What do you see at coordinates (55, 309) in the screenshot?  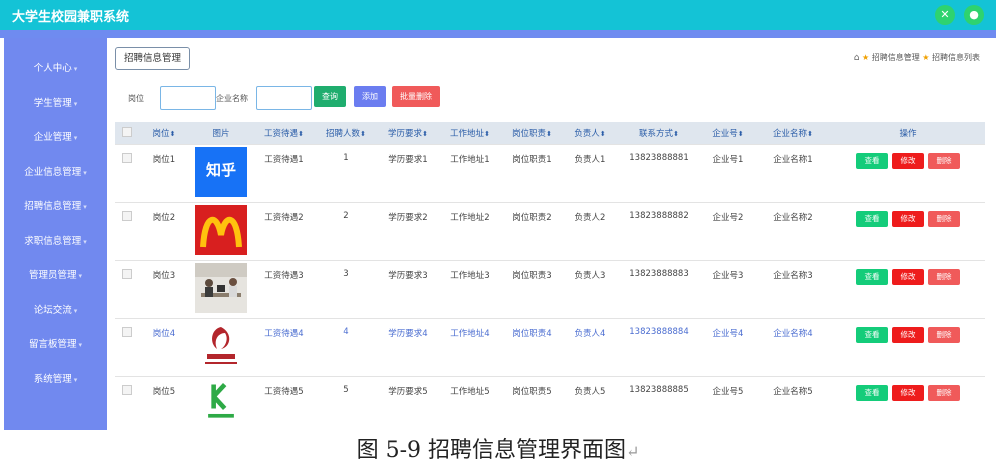 I see `sidebar-item-forum: 论坛交流 ▾` at bounding box center [55, 309].